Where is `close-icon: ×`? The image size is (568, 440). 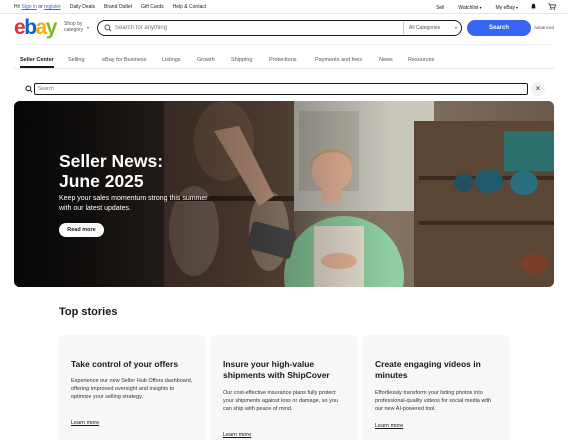
close-icon: × is located at coordinates (538, 89).